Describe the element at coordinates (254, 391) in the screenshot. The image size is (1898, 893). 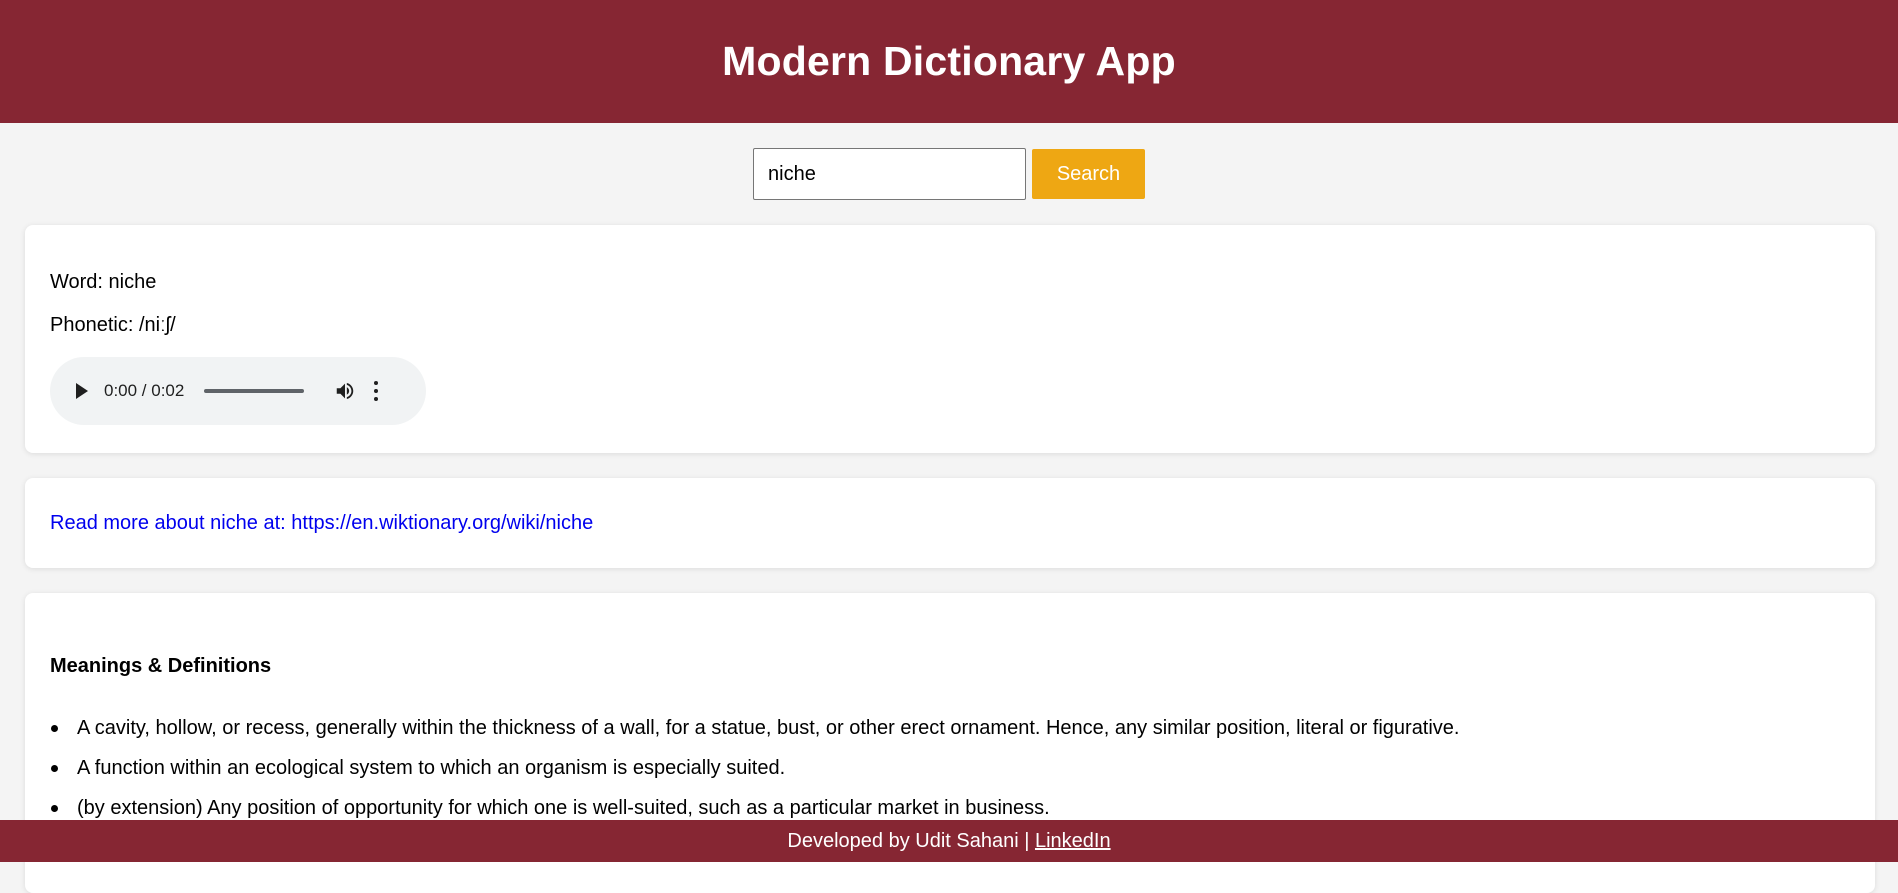
I see `audio-seek-bar` at that location.